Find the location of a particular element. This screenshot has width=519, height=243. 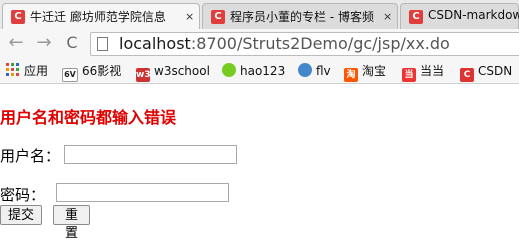

bookmark-label: w3school is located at coordinates (182, 71).